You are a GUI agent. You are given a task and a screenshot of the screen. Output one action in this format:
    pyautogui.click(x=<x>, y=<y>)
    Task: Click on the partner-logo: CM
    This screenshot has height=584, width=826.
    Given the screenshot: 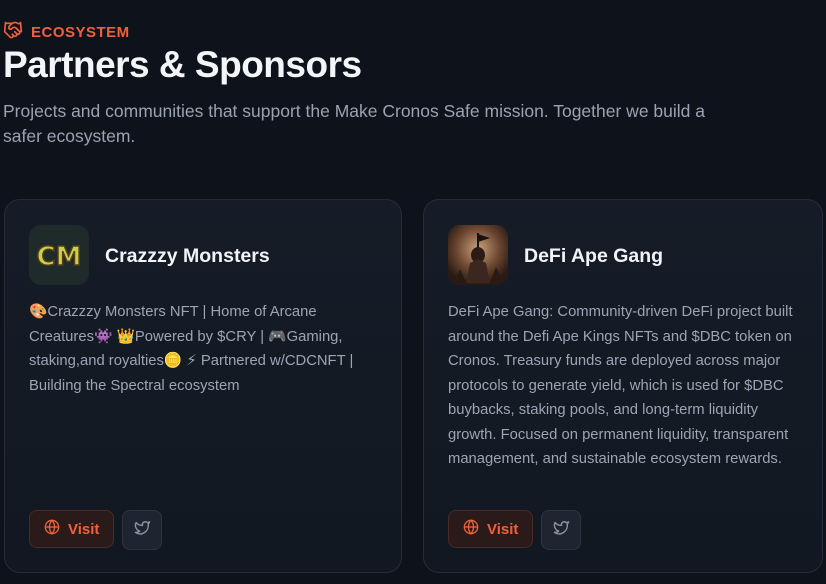 What is the action you would take?
    pyautogui.click(x=59, y=255)
    